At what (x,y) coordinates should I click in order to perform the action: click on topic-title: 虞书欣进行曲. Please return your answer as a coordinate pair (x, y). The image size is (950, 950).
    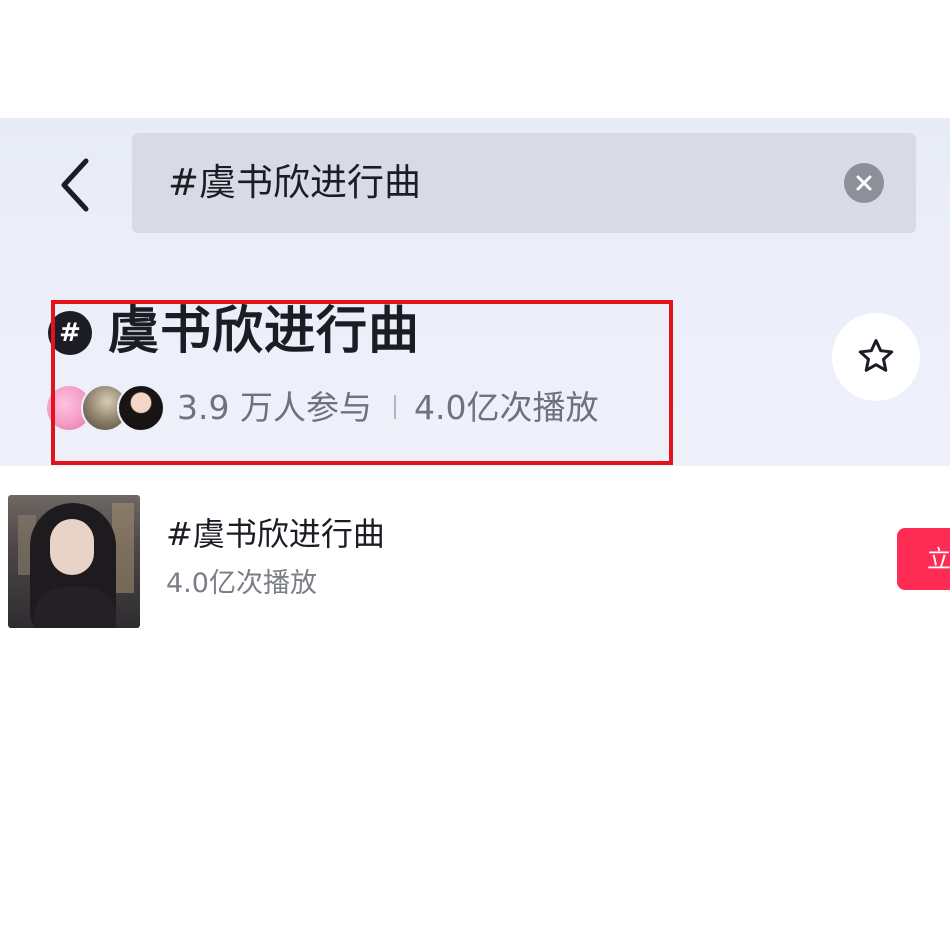
    Looking at the image, I should click on (264, 331).